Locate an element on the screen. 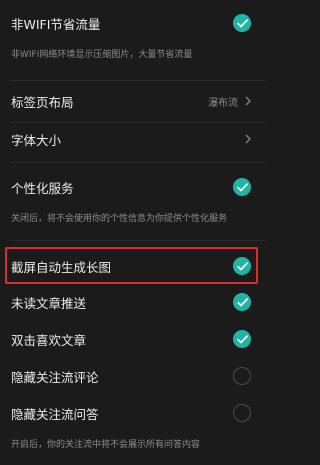 This screenshot has width=320, height=465. tab-layout-label: 标签页布局 is located at coordinates (42, 102).